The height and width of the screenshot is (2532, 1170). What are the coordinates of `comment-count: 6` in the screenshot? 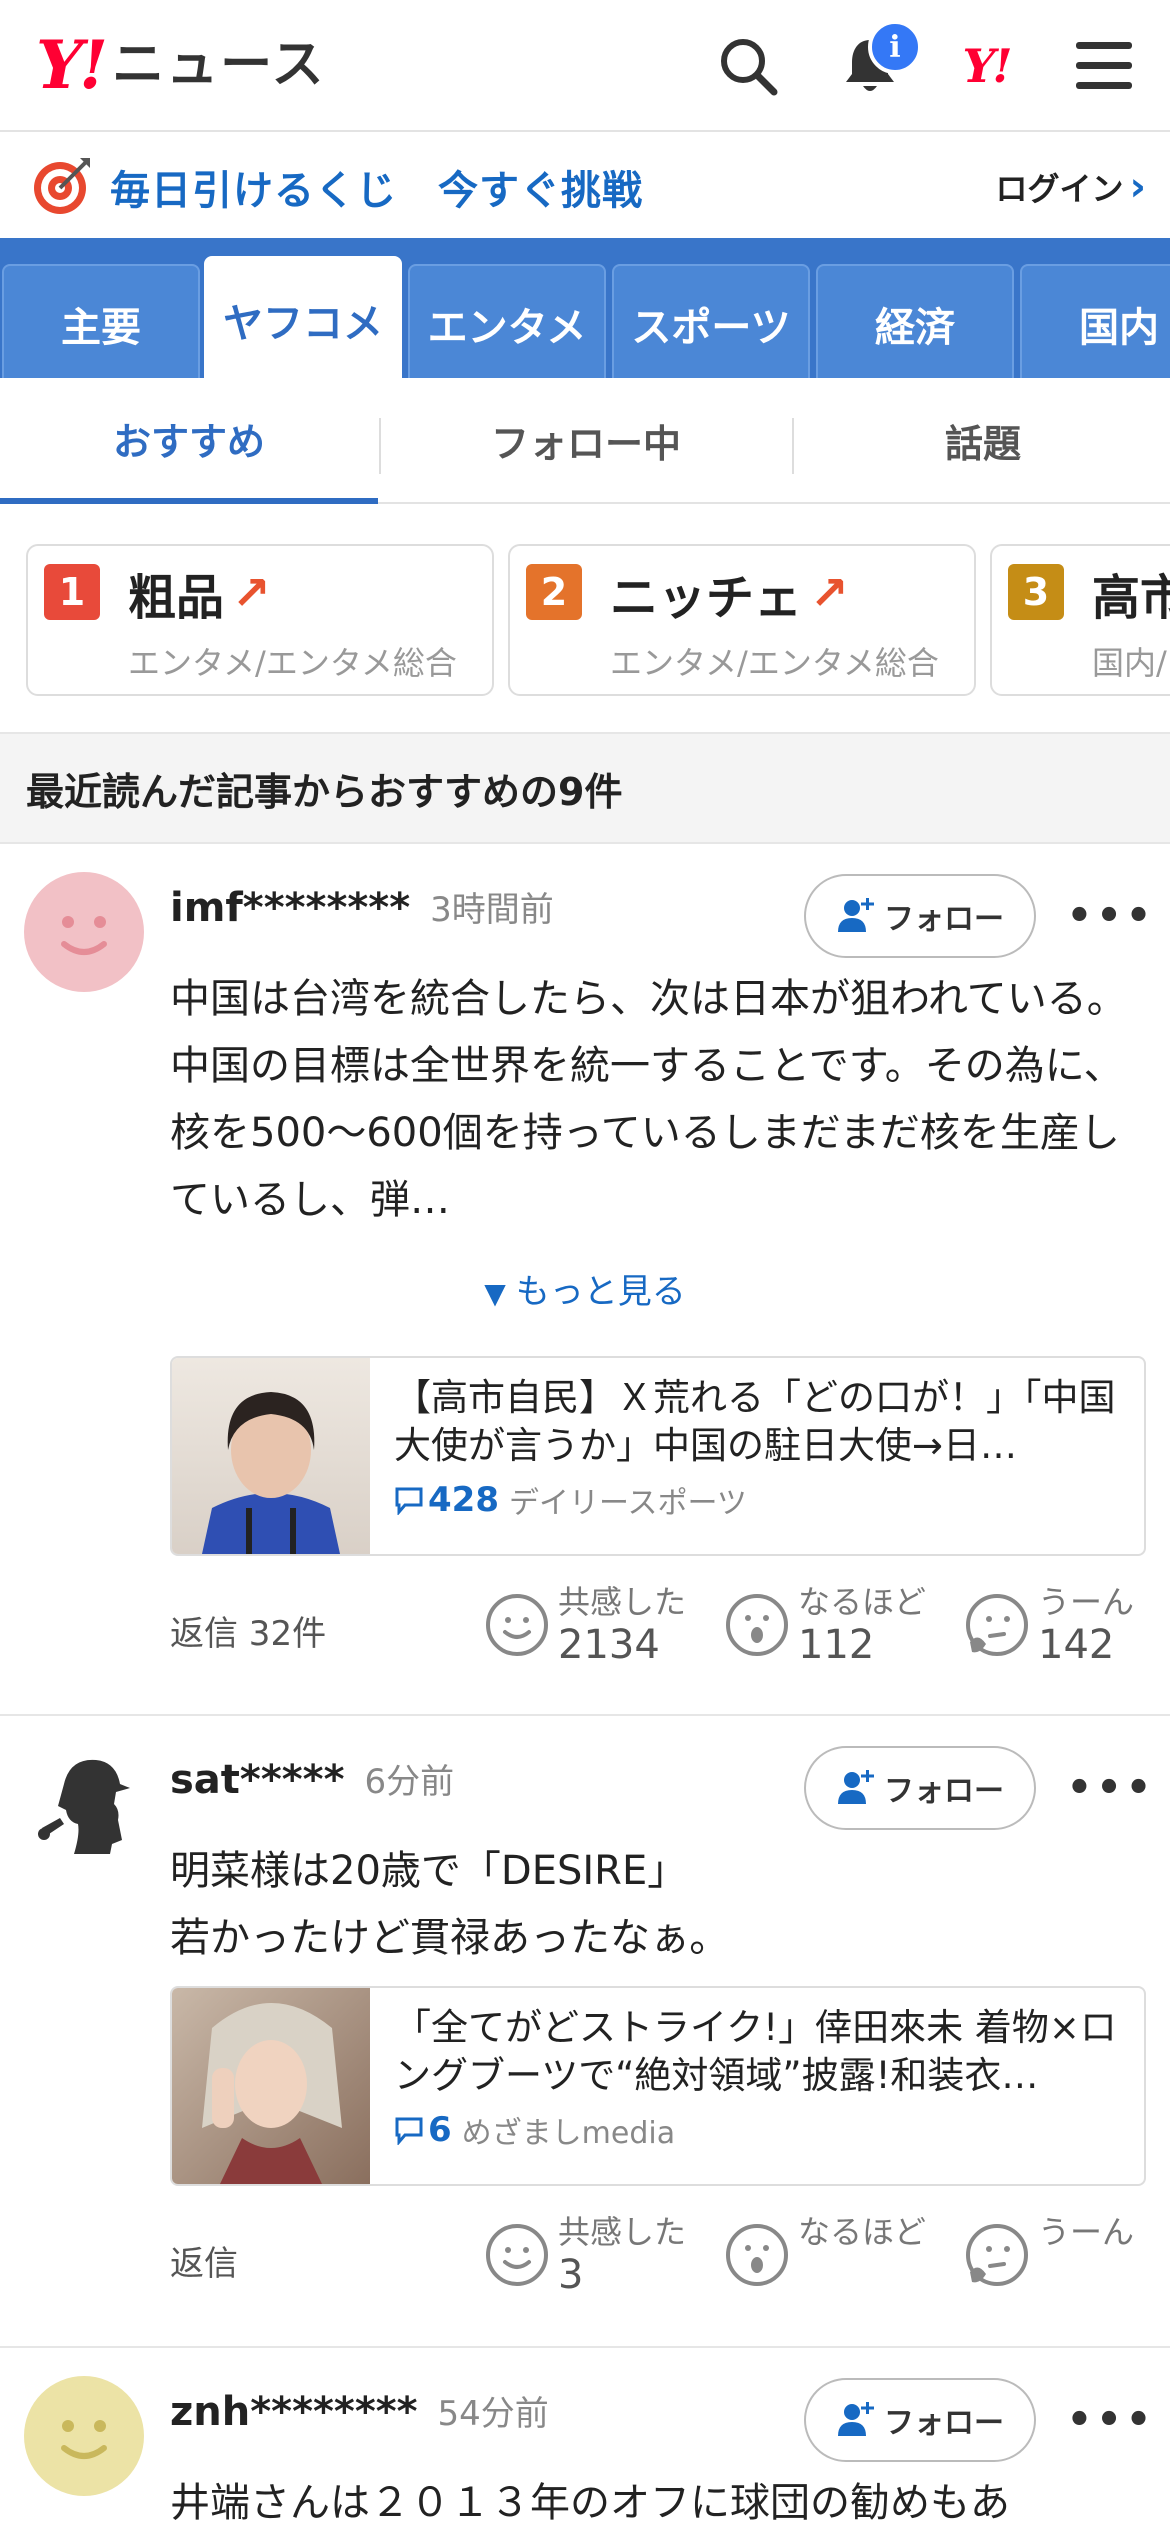 It's located at (423, 2130).